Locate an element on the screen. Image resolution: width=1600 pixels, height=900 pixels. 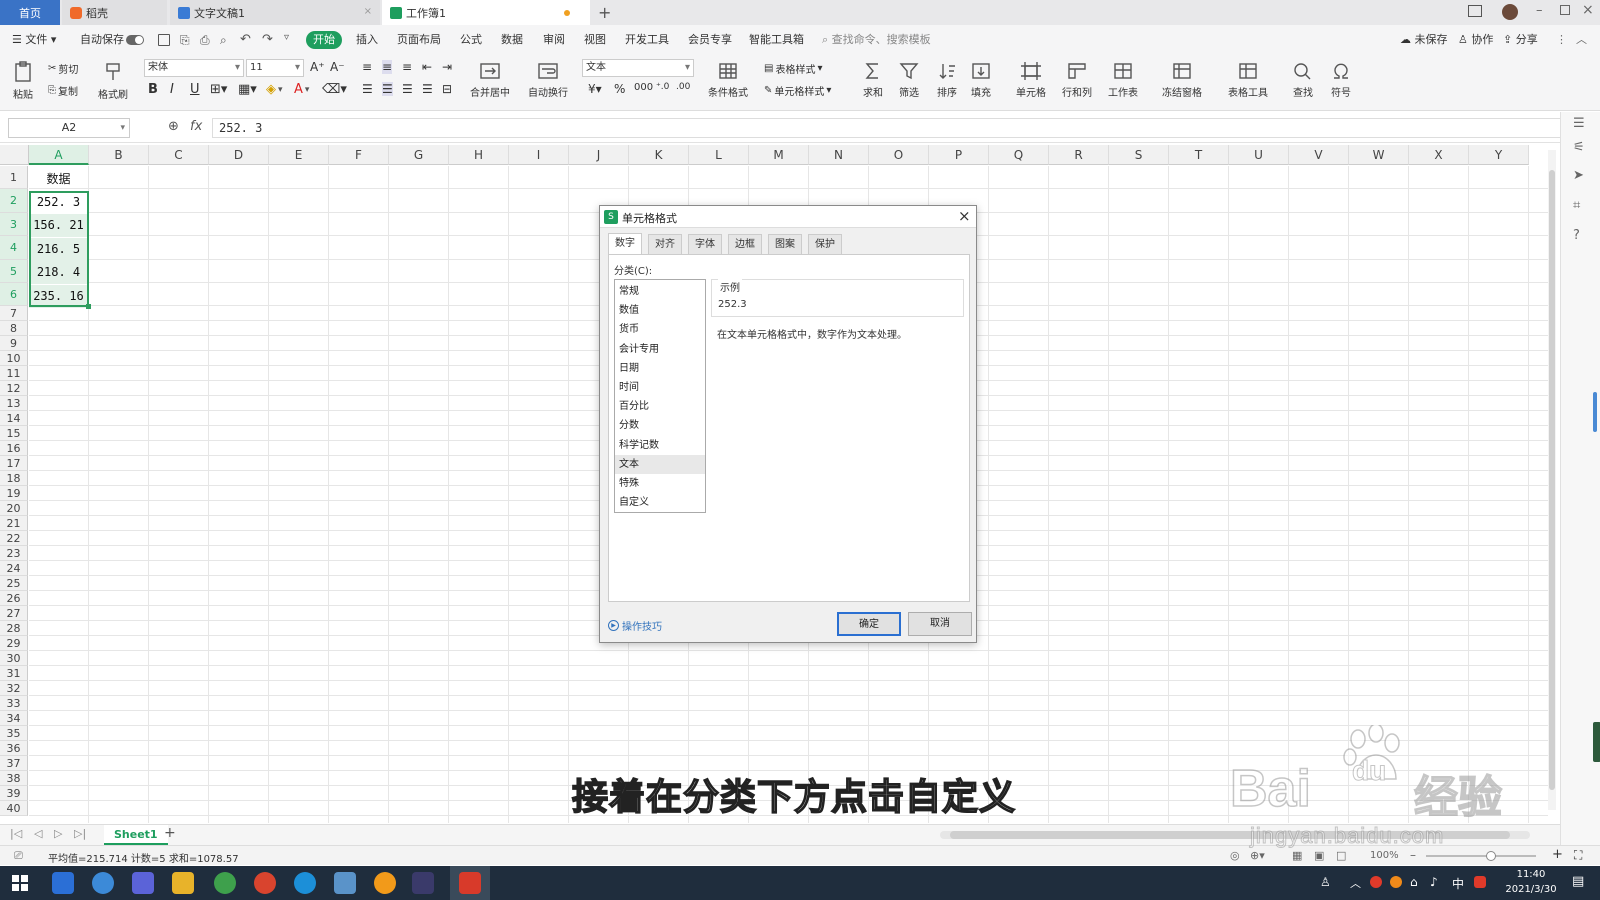
collaborate-button: ♙ 协作 is located at coordinates (1475, 40).